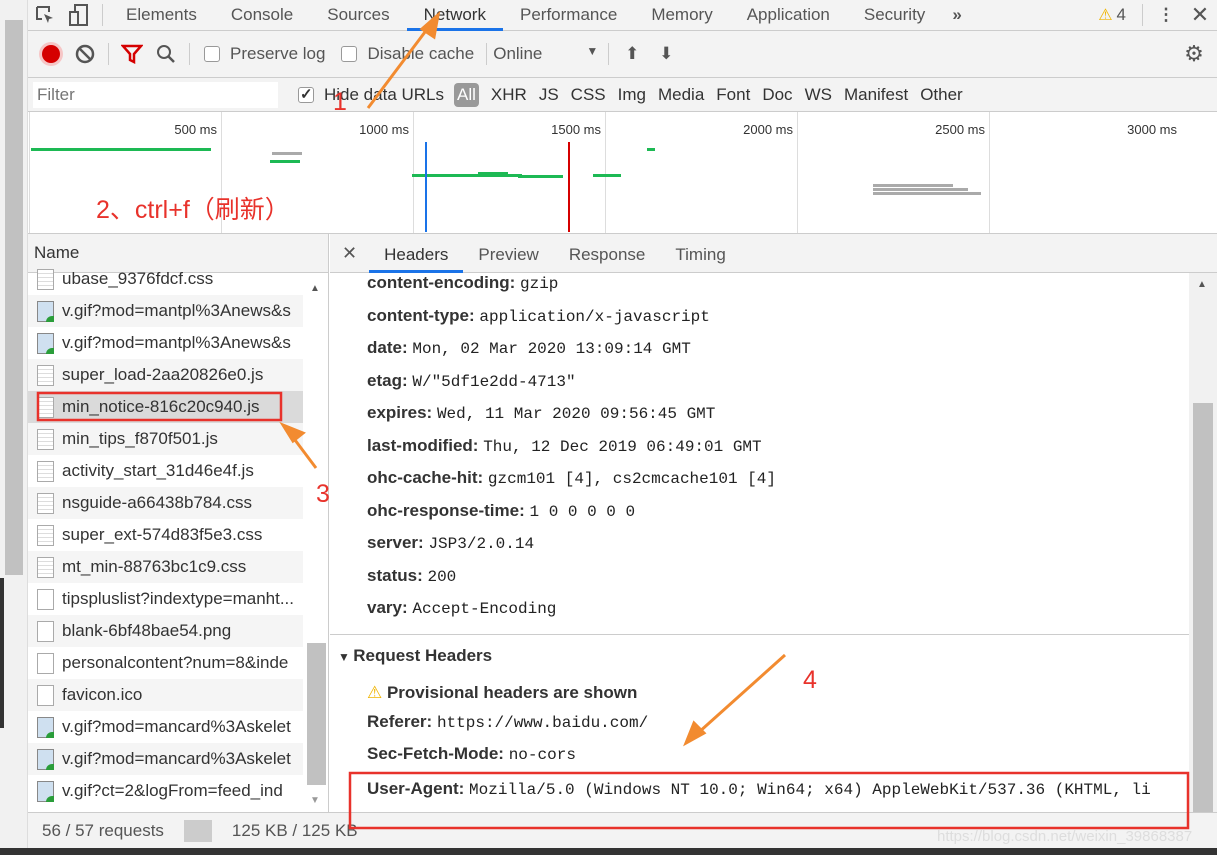 The width and height of the screenshot is (1217, 855). I want to click on tab-headers: Headers, so click(416, 253).